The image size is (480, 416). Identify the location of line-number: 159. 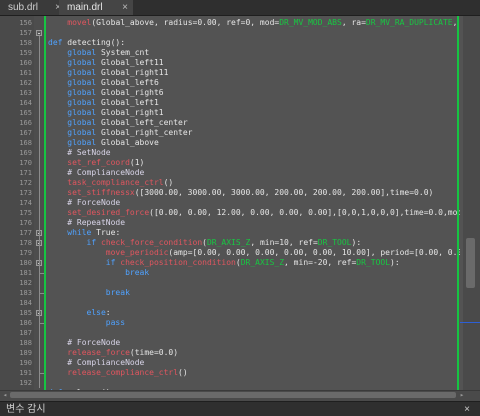
(25, 53).